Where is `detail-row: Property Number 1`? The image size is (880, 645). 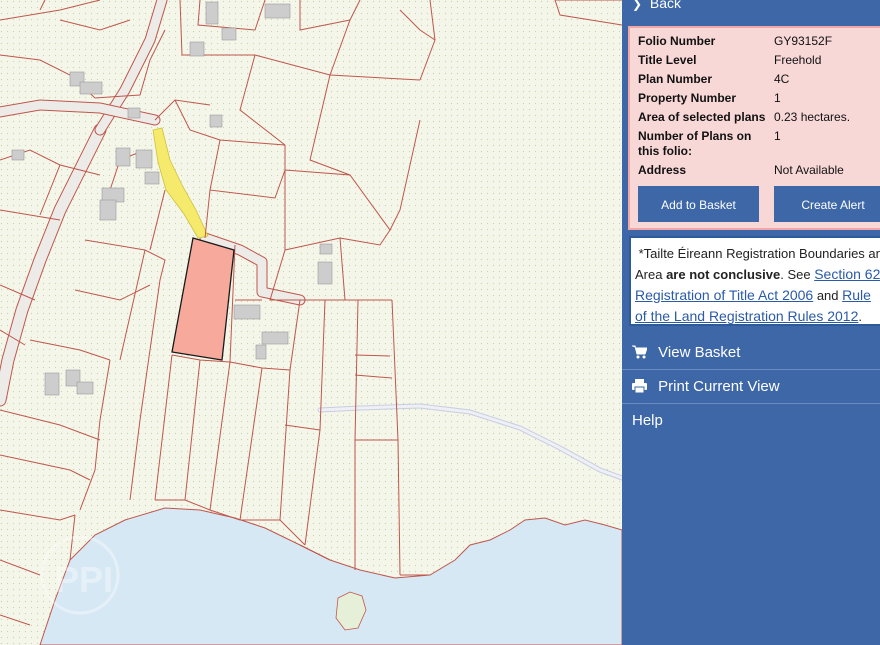
detail-row: Property Number 1 is located at coordinates (744, 100).